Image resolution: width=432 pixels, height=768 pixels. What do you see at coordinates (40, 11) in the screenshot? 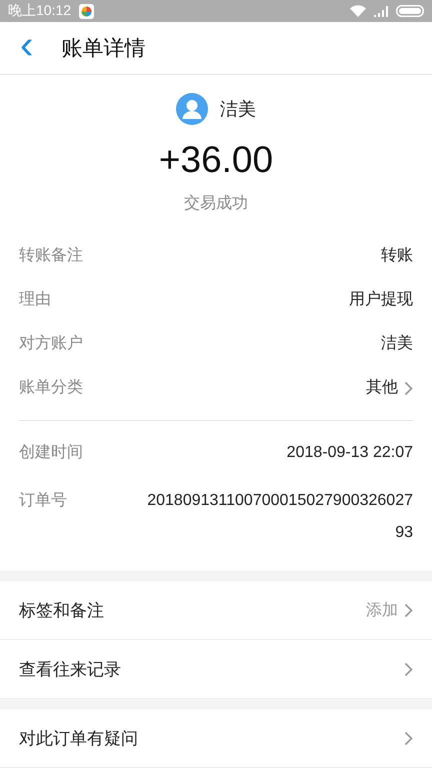
I see `status-time: 晚上10:12` at bounding box center [40, 11].